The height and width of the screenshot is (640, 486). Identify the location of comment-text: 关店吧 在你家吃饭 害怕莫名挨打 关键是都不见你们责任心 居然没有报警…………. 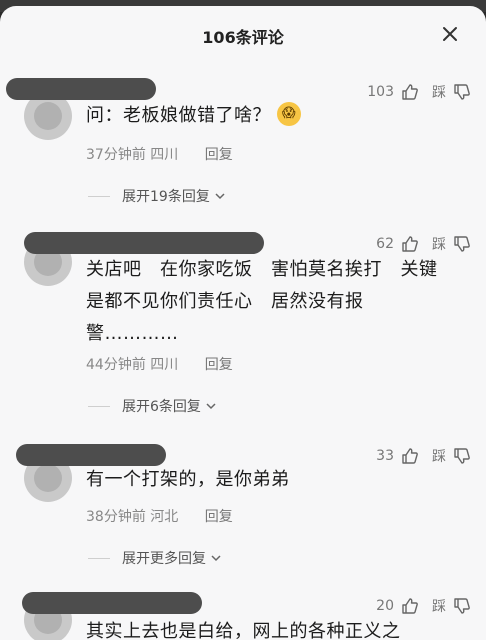
(262, 301).